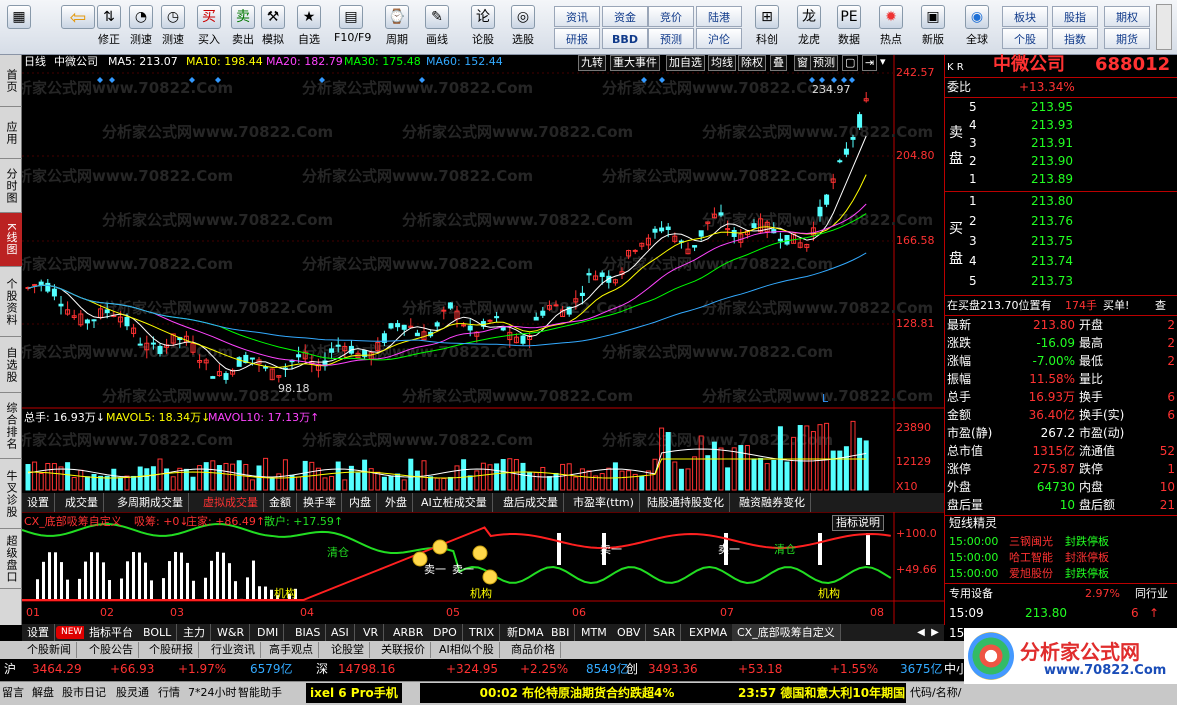  Describe the element at coordinates (273, 27) in the screenshot. I see `toolbar-button-7: ⚒ 模拟` at that location.